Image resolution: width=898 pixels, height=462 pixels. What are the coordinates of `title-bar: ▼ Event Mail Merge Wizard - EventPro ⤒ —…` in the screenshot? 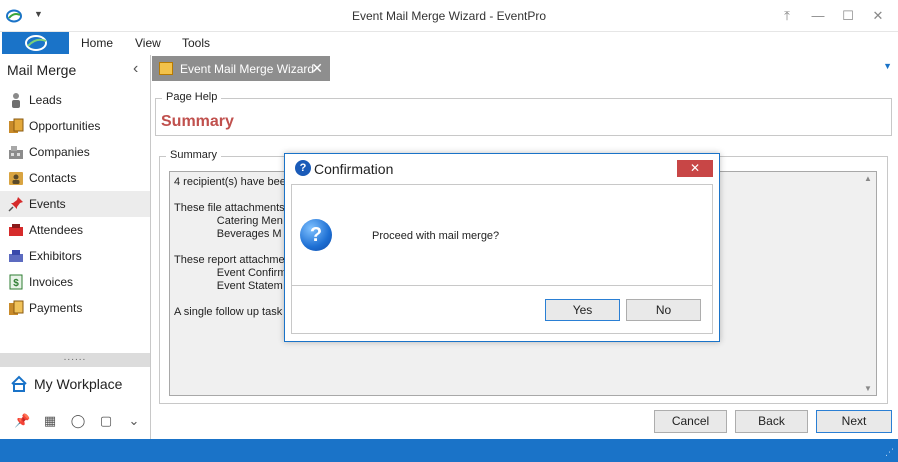 It's located at (449, 16).